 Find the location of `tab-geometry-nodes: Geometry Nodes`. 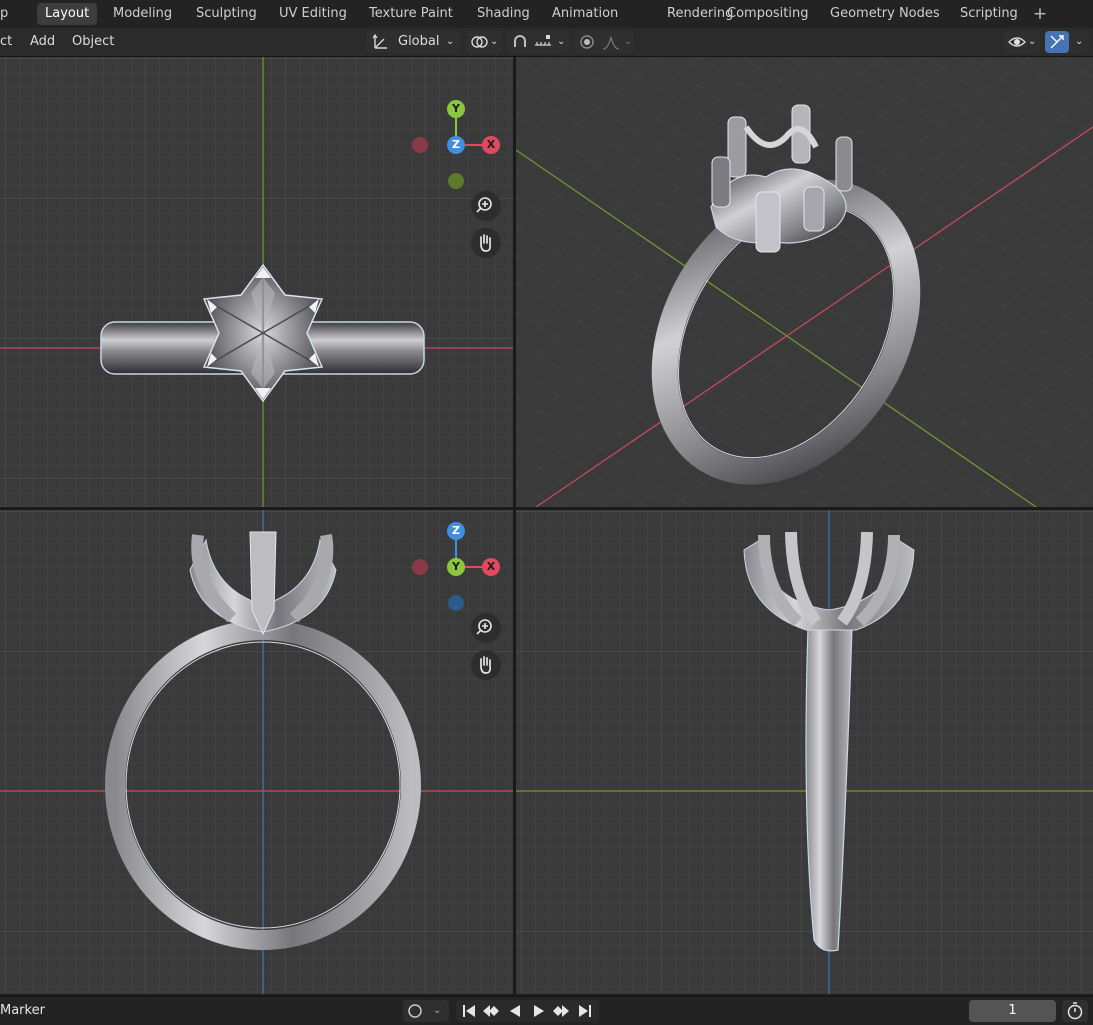

tab-geometry-nodes: Geometry Nodes is located at coordinates (885, 14).